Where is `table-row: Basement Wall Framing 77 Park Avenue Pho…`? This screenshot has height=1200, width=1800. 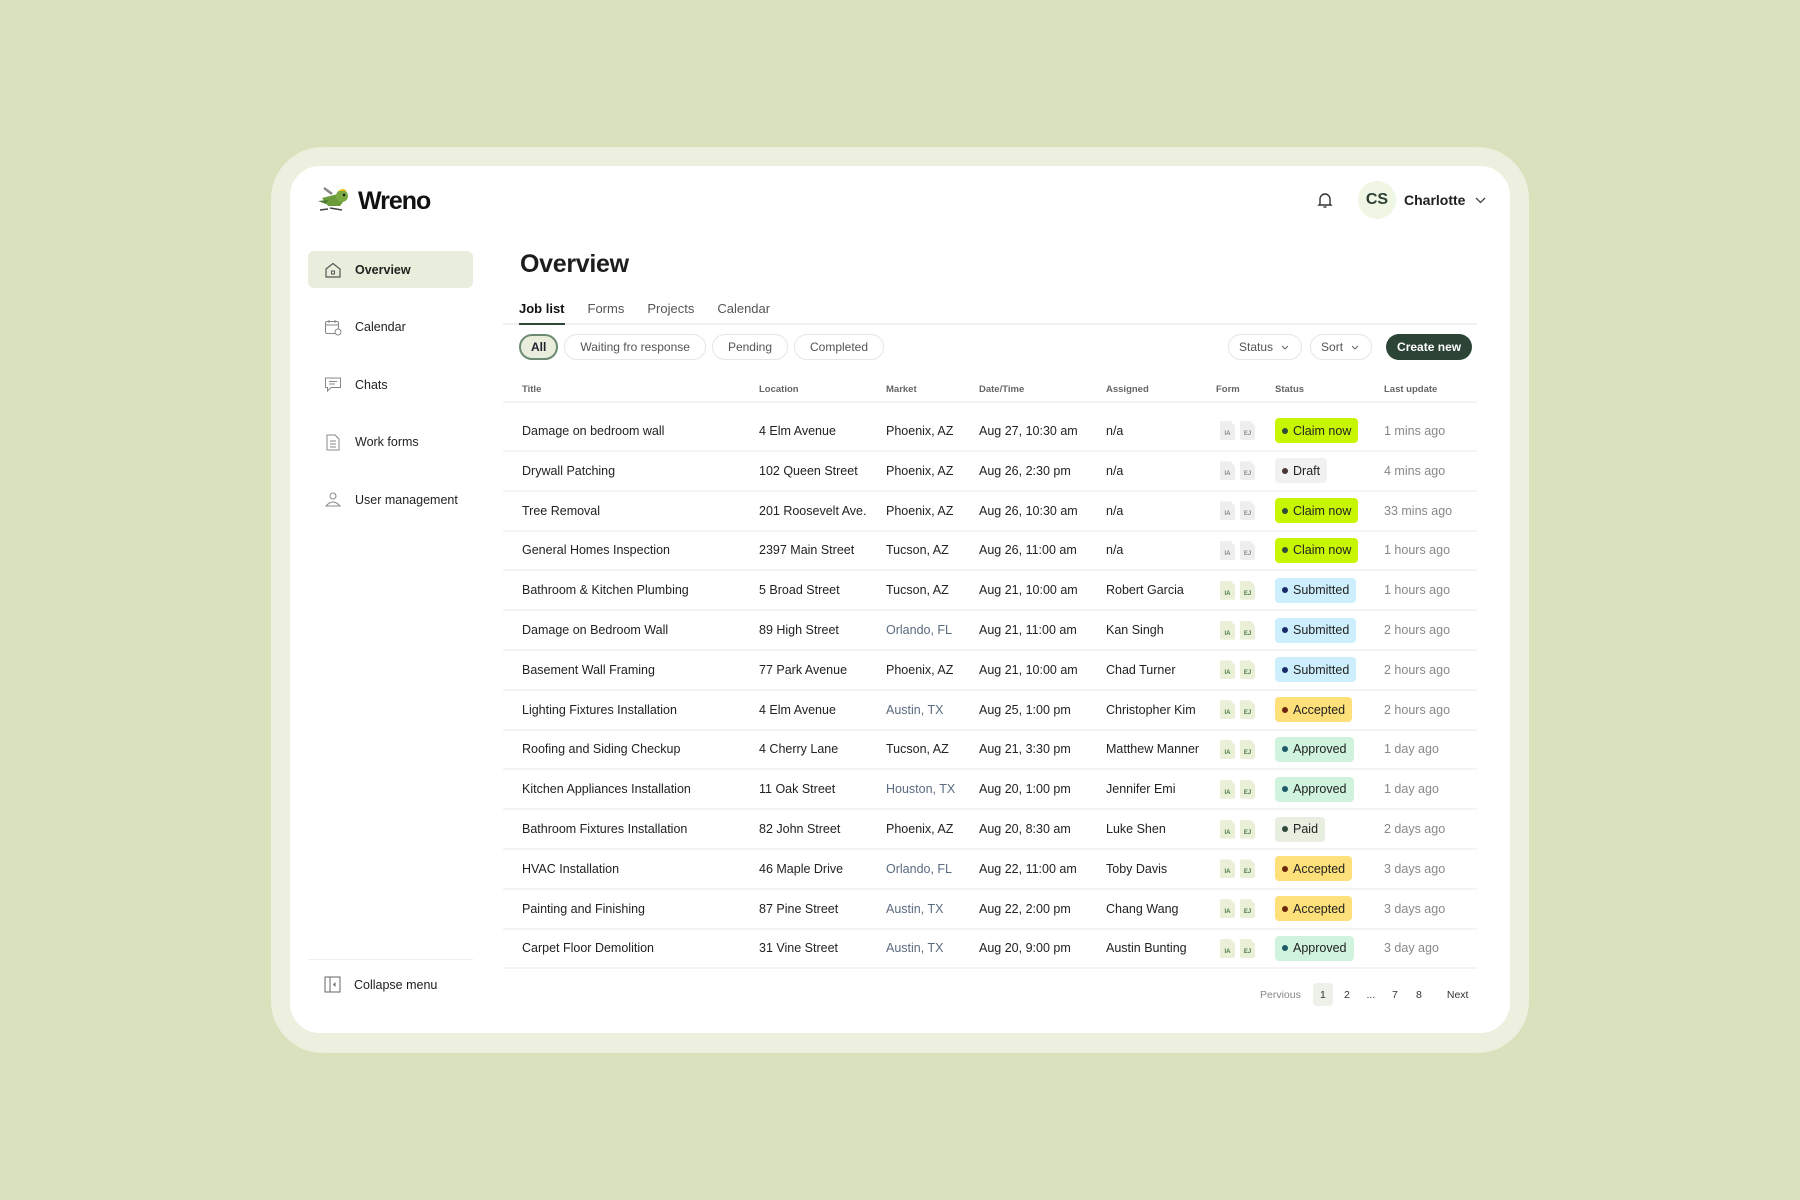
table-row: Basement Wall Framing 77 Park Avenue Pho… is located at coordinates (990, 671).